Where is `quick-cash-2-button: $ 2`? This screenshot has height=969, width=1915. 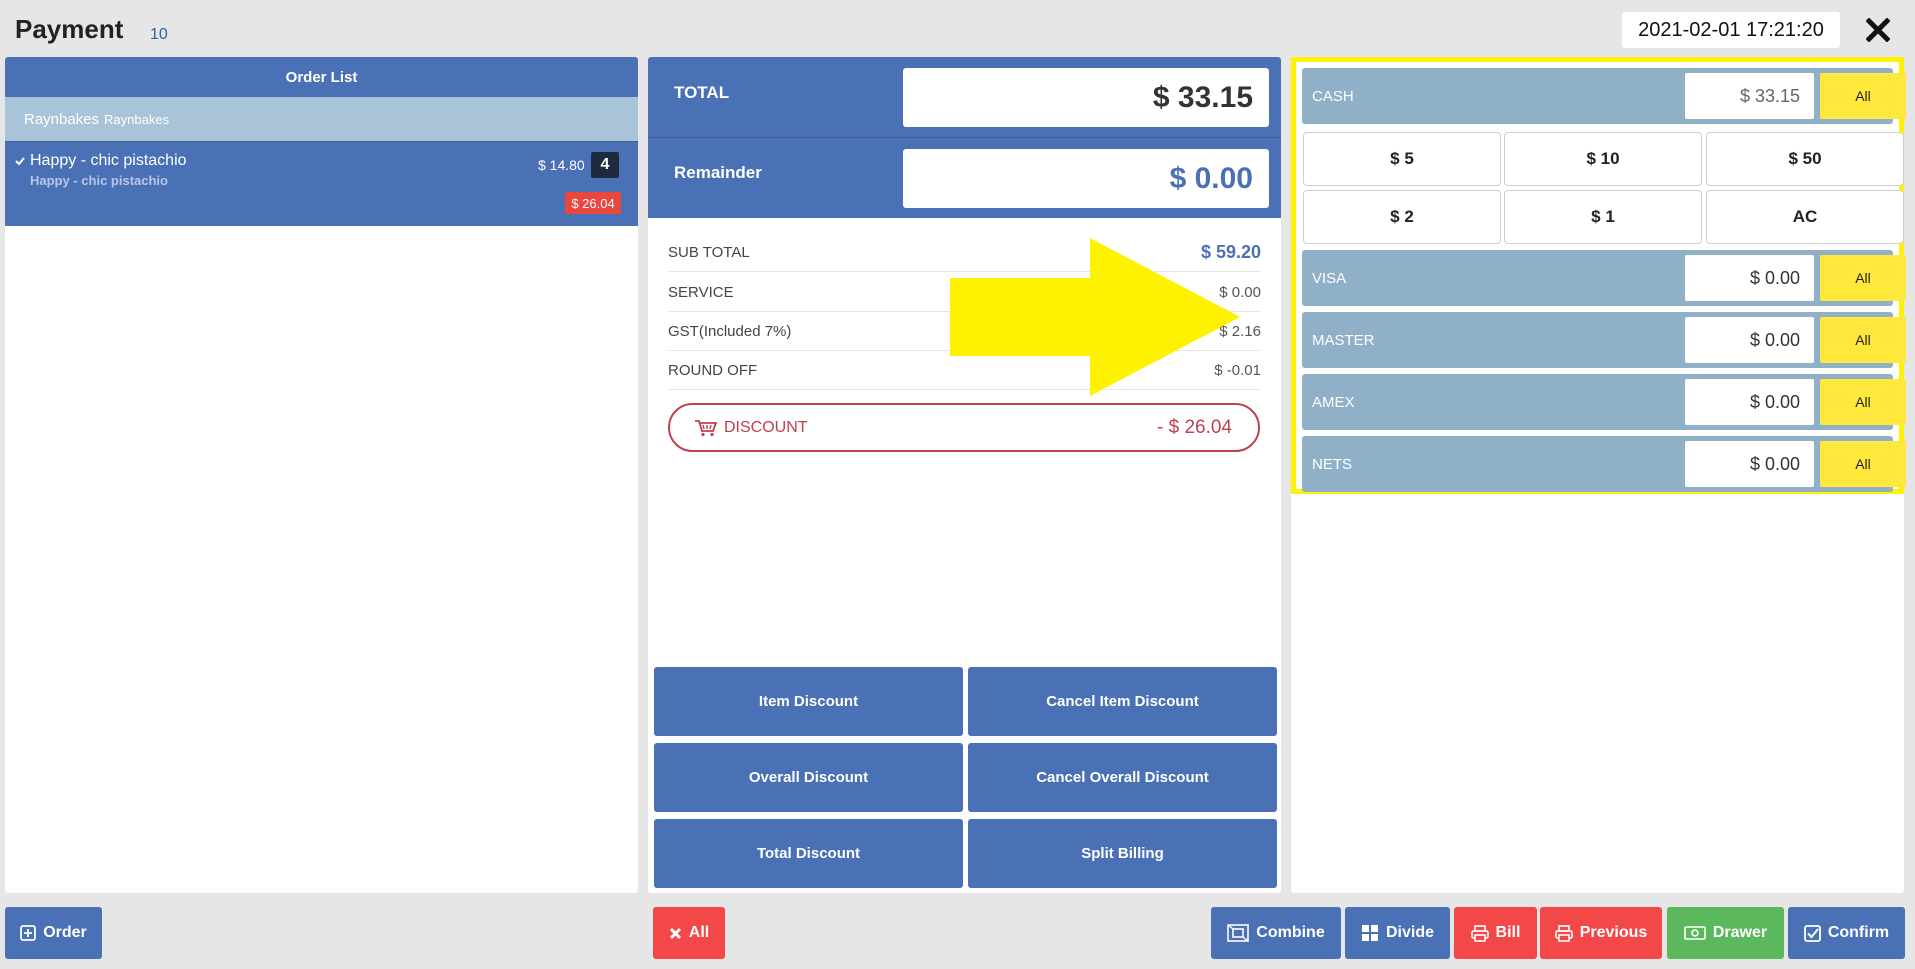 quick-cash-2-button: $ 2 is located at coordinates (1402, 217).